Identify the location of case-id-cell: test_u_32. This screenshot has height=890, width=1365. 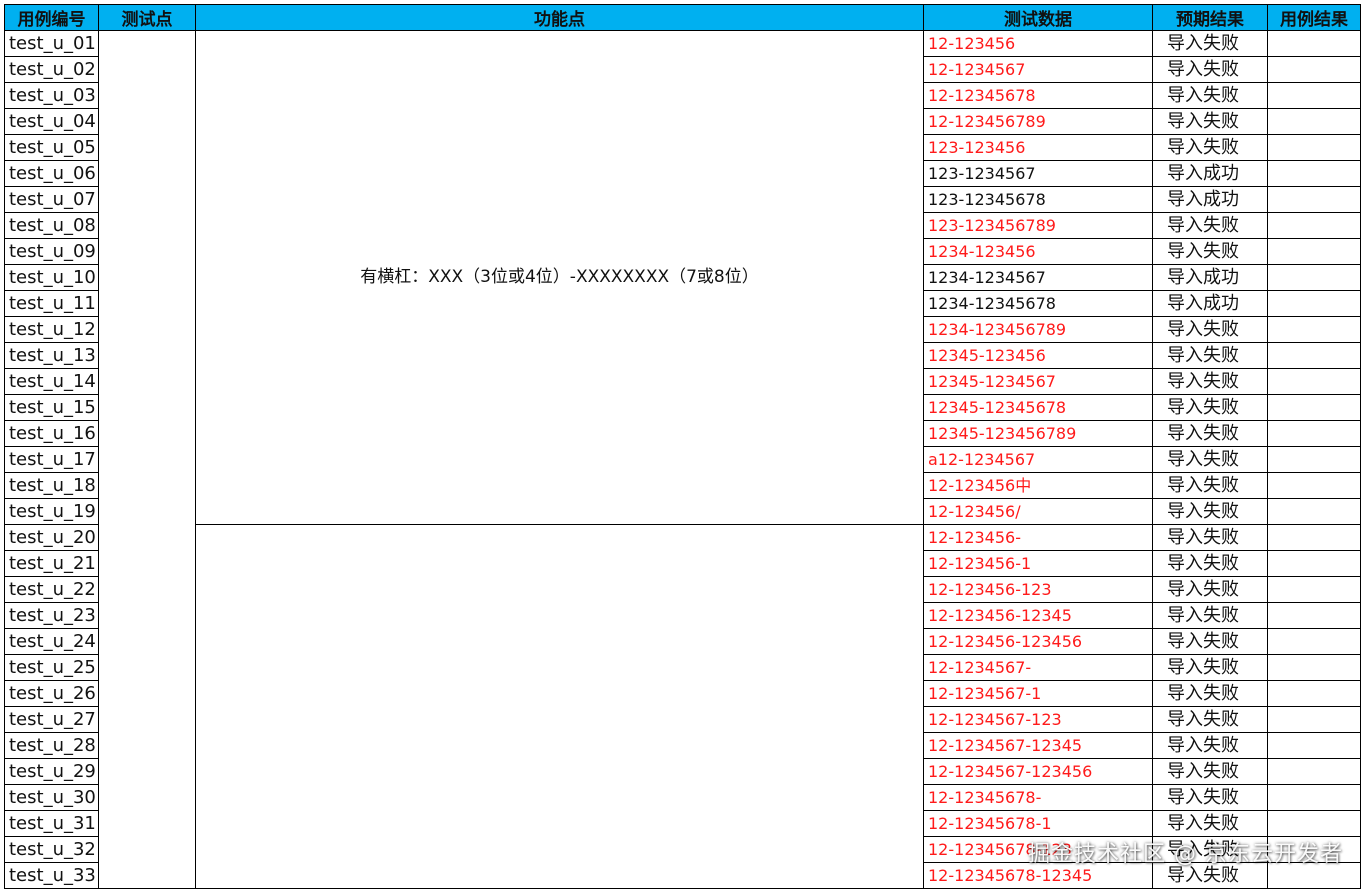
(51, 849).